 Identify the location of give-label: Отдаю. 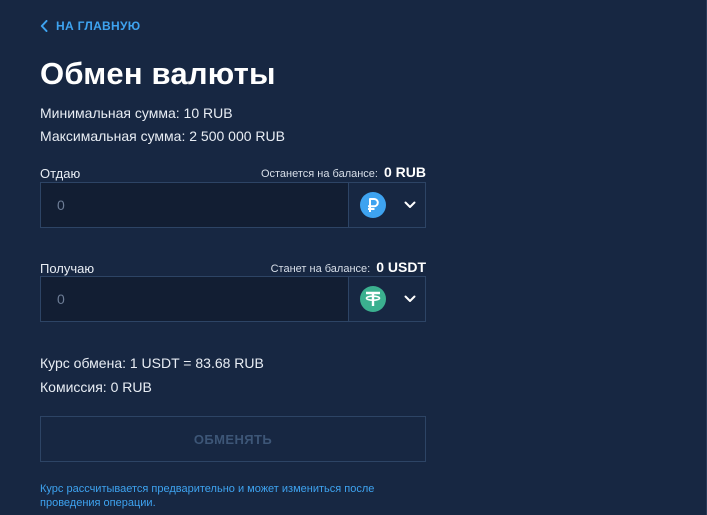
(60, 173).